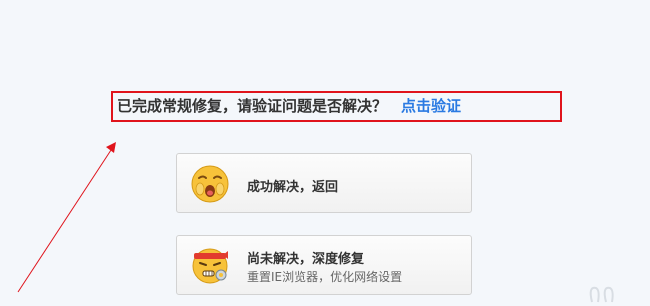 Image resolution: width=650 pixels, height=306 pixels. What do you see at coordinates (252, 106) in the screenshot?
I see `prompt-text: 已完成常规修复，请验证问题是否解决？` at bounding box center [252, 106].